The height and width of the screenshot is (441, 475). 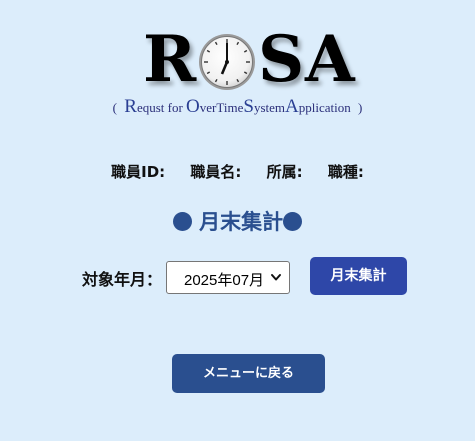 What do you see at coordinates (216, 172) in the screenshot?
I see `employee-name-label: 職員名:` at bounding box center [216, 172].